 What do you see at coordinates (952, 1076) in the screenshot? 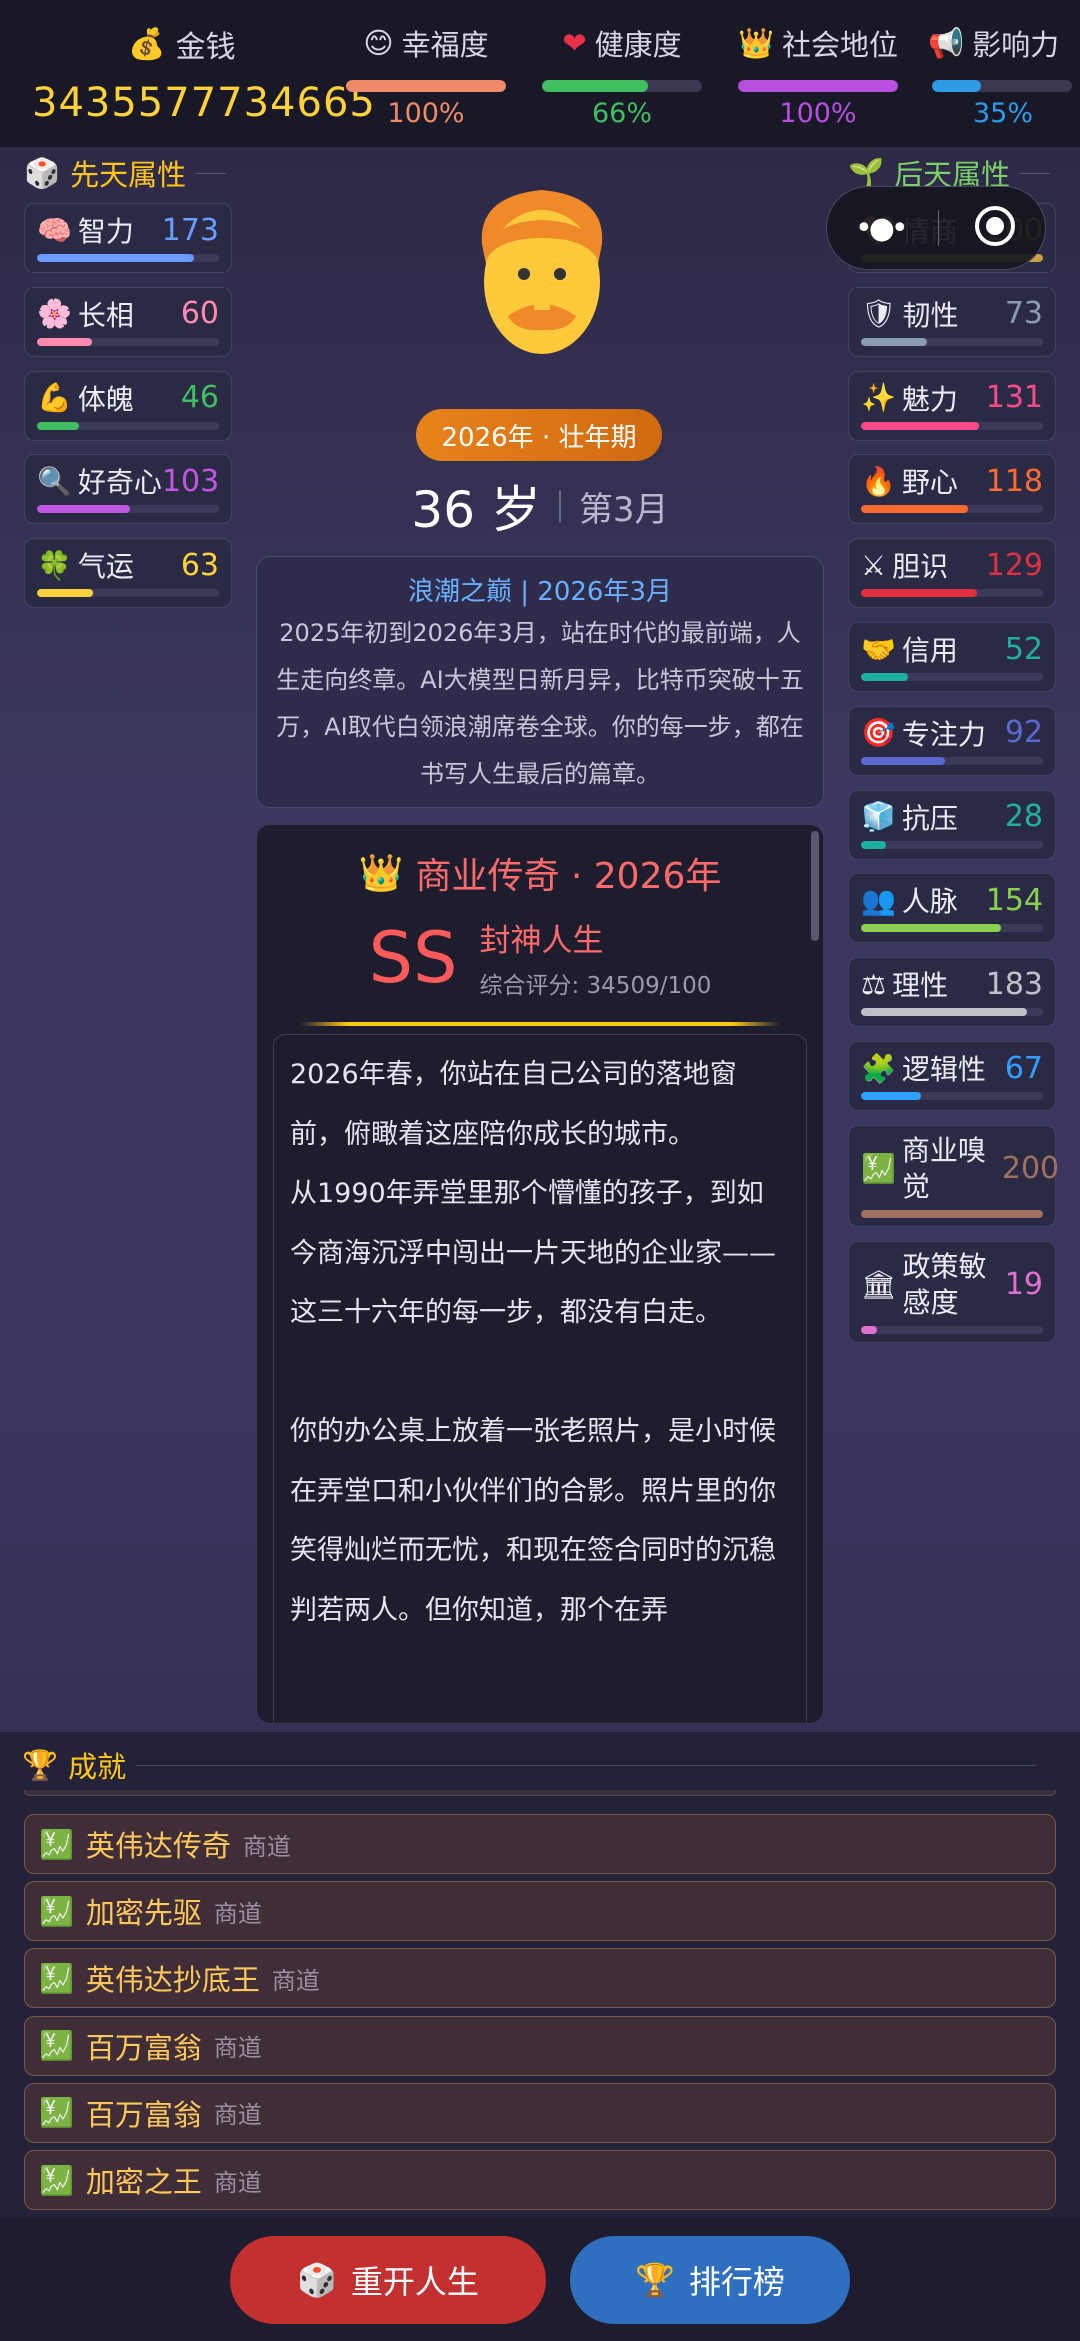
I see `attribute-card: 🧩 逻辑性 67` at bounding box center [952, 1076].